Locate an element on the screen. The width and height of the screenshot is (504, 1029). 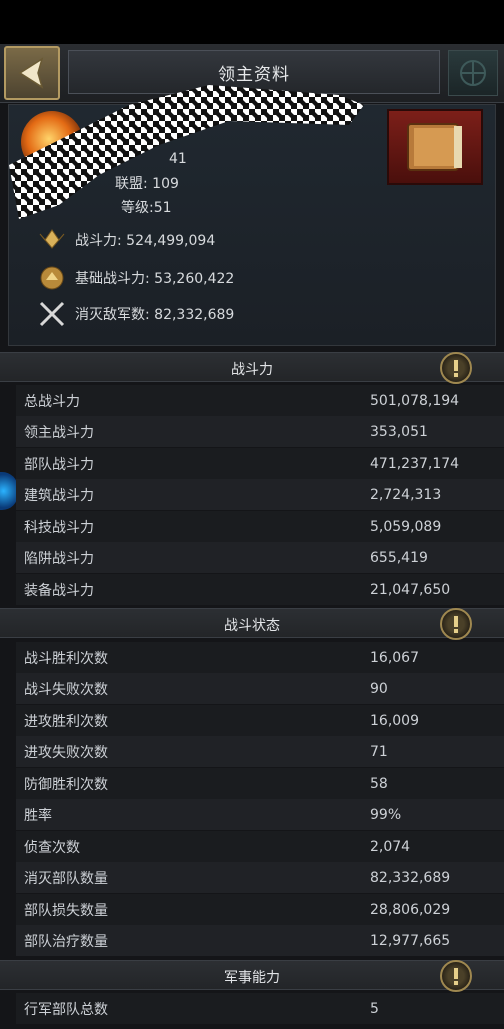
row-label: 防御胜利次数 is located at coordinates (66, 784).